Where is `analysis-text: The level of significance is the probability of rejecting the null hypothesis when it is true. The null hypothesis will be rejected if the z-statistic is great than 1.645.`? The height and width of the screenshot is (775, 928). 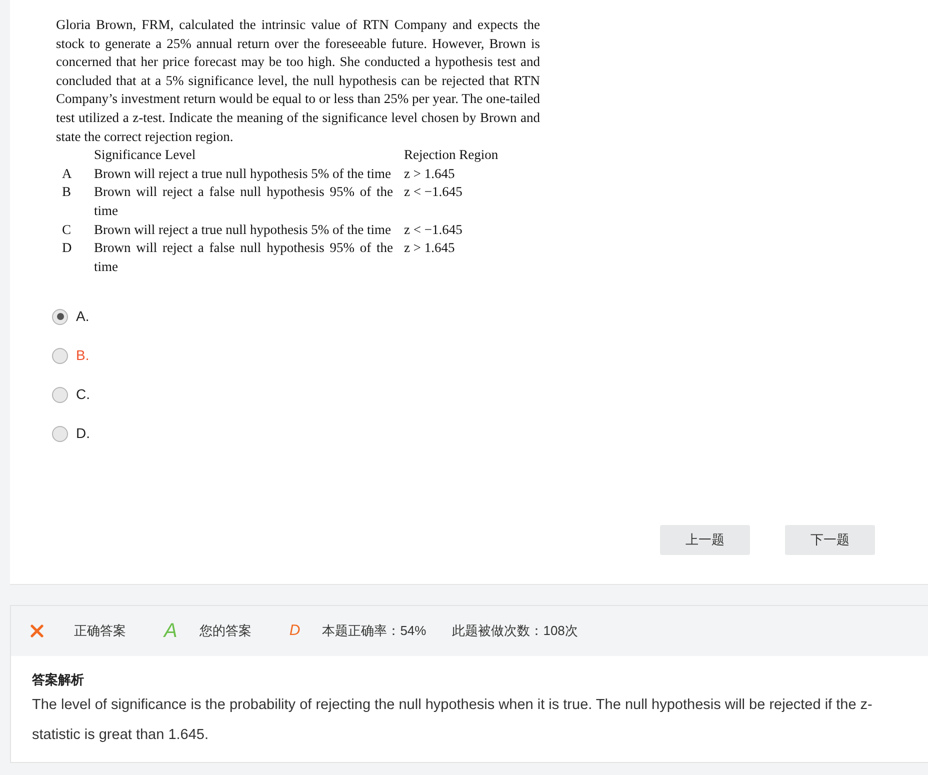
analysis-text: The level of significance is the probability of rejecting the null hypothesis when it is true. The null hypothesis will be rejected if the z-statistic is great than 1.645. is located at coordinates (453, 720).